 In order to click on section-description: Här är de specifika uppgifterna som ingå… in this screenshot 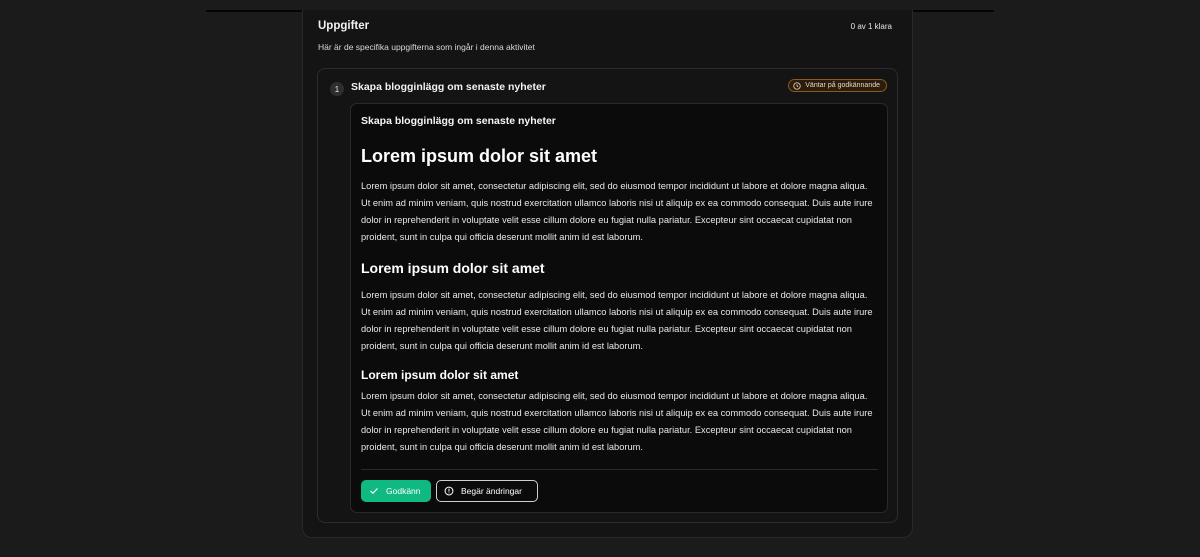, I will do `click(426, 47)`.